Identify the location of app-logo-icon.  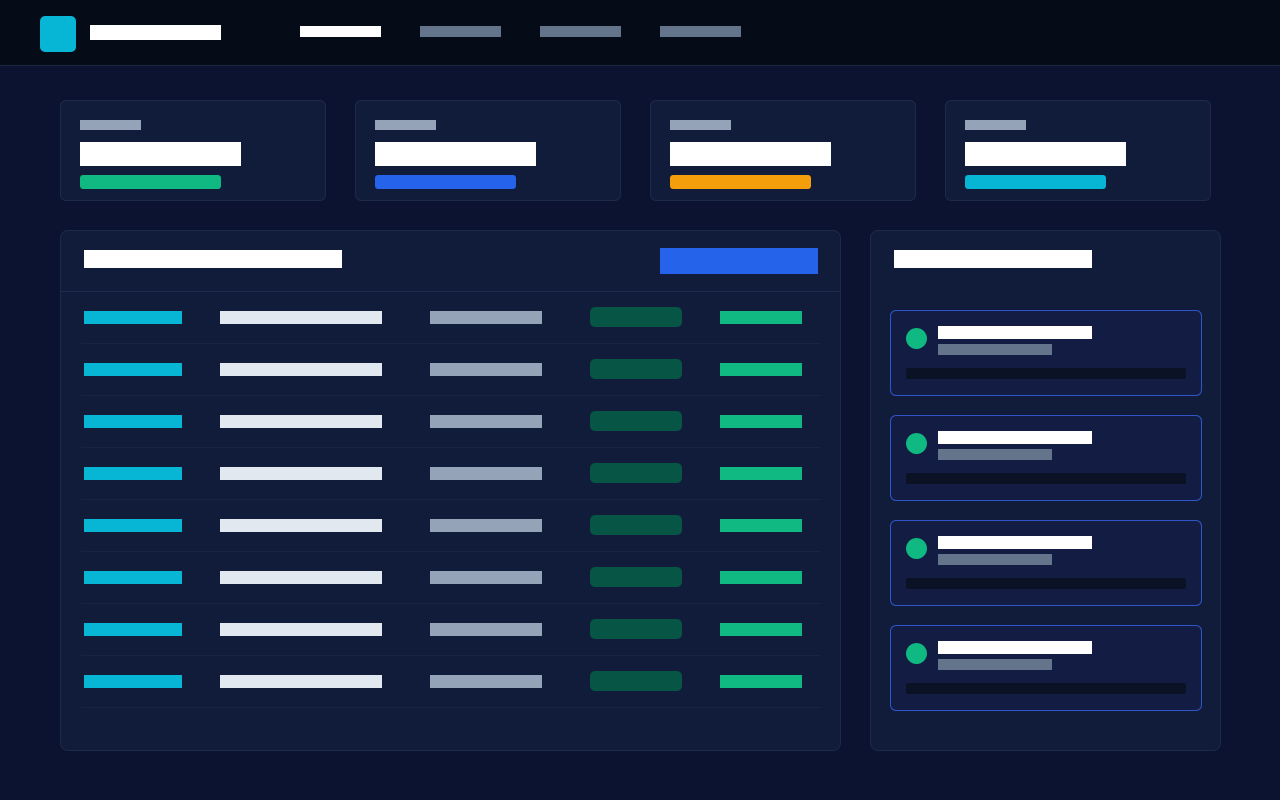
(58, 34).